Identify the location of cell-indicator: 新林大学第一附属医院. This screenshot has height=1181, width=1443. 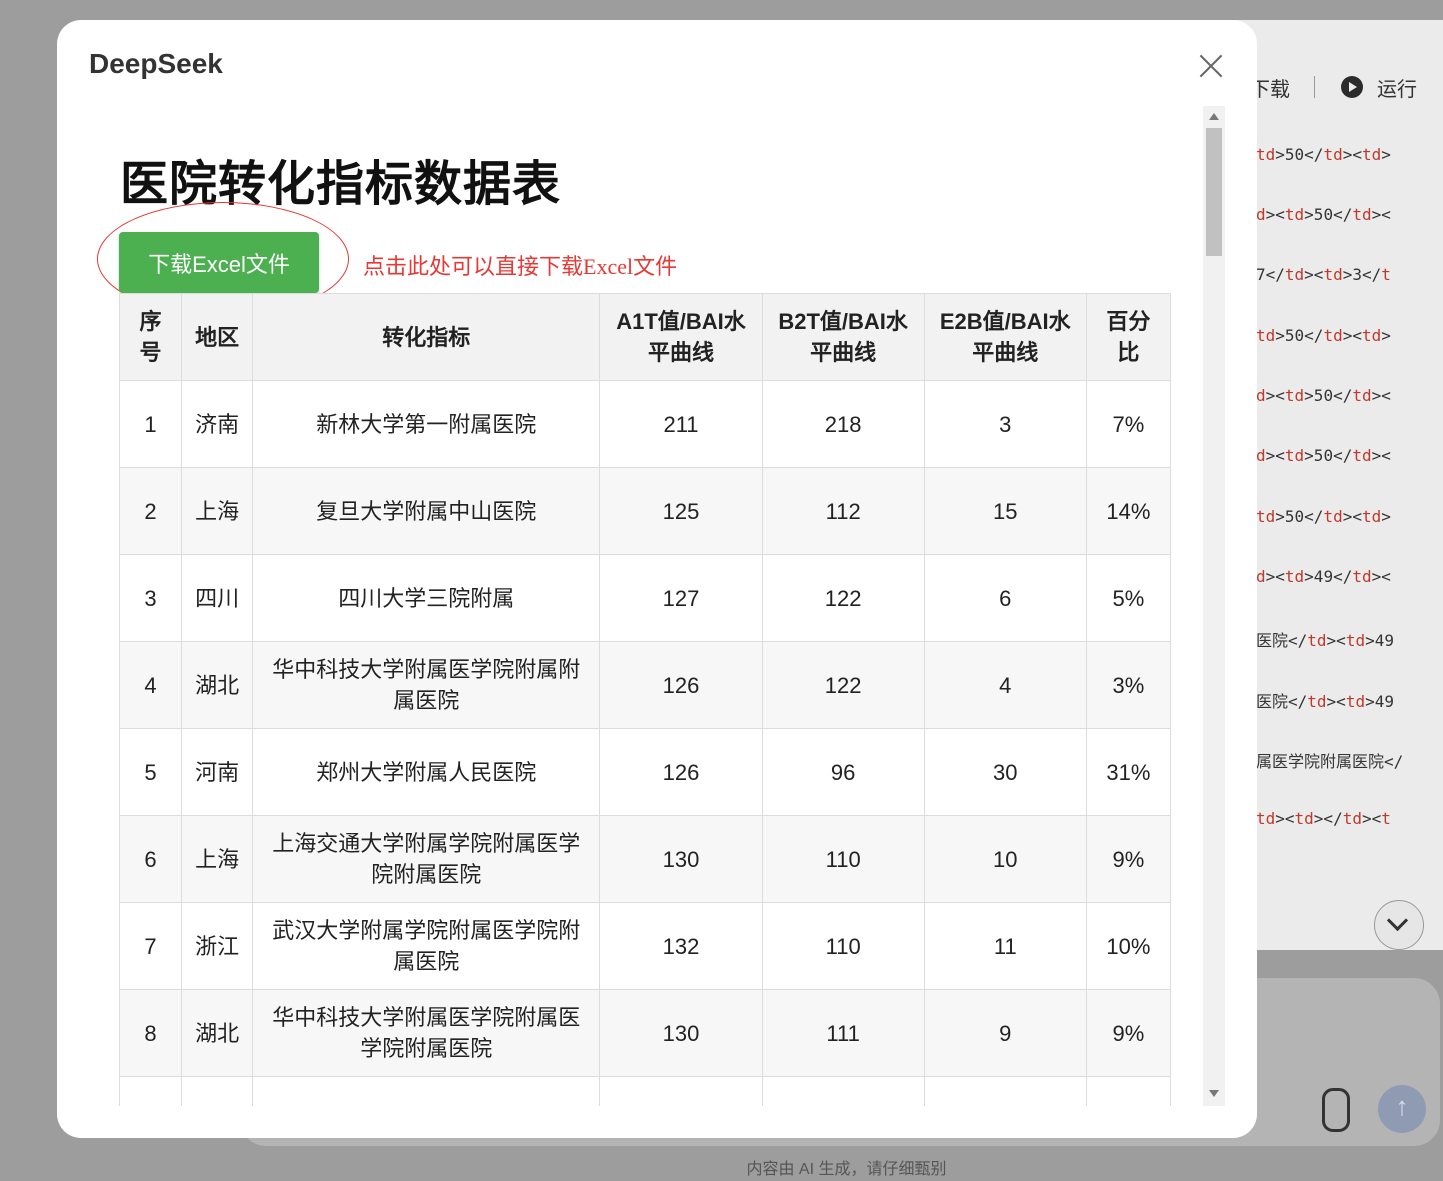
(426, 424).